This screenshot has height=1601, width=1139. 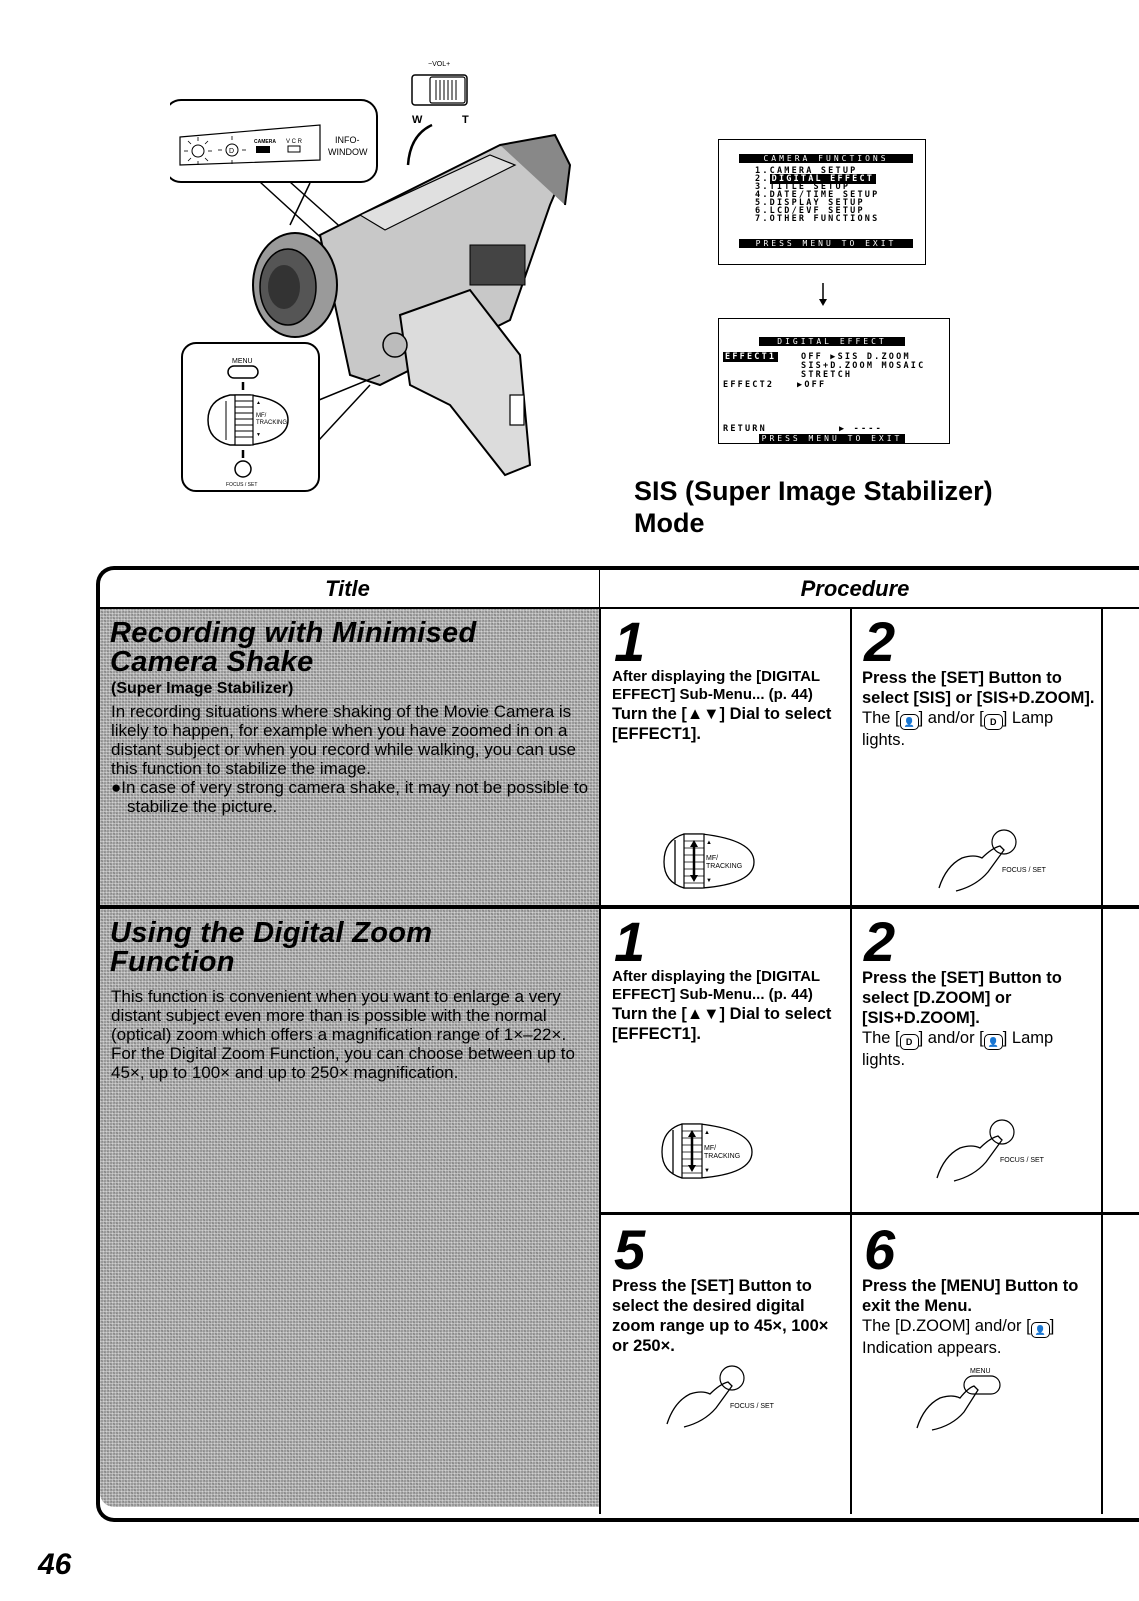 What do you see at coordinates (348, 152) in the screenshot?
I see `info-label-2: WINDOW` at bounding box center [348, 152].